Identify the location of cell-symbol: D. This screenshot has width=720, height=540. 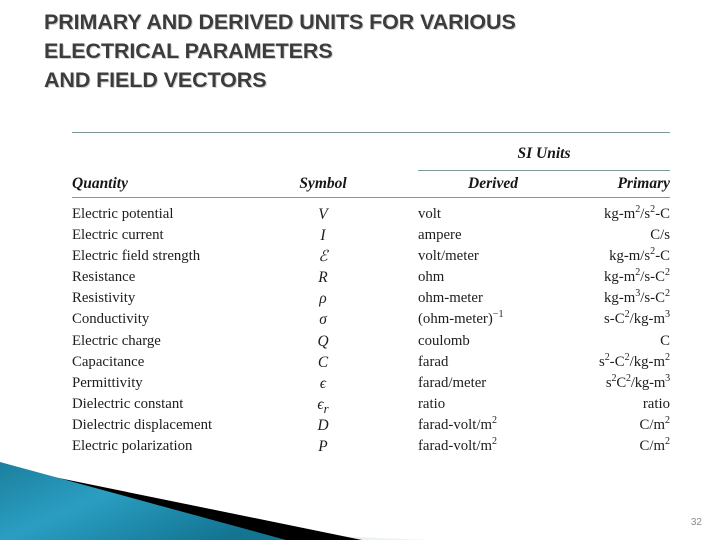
(323, 425).